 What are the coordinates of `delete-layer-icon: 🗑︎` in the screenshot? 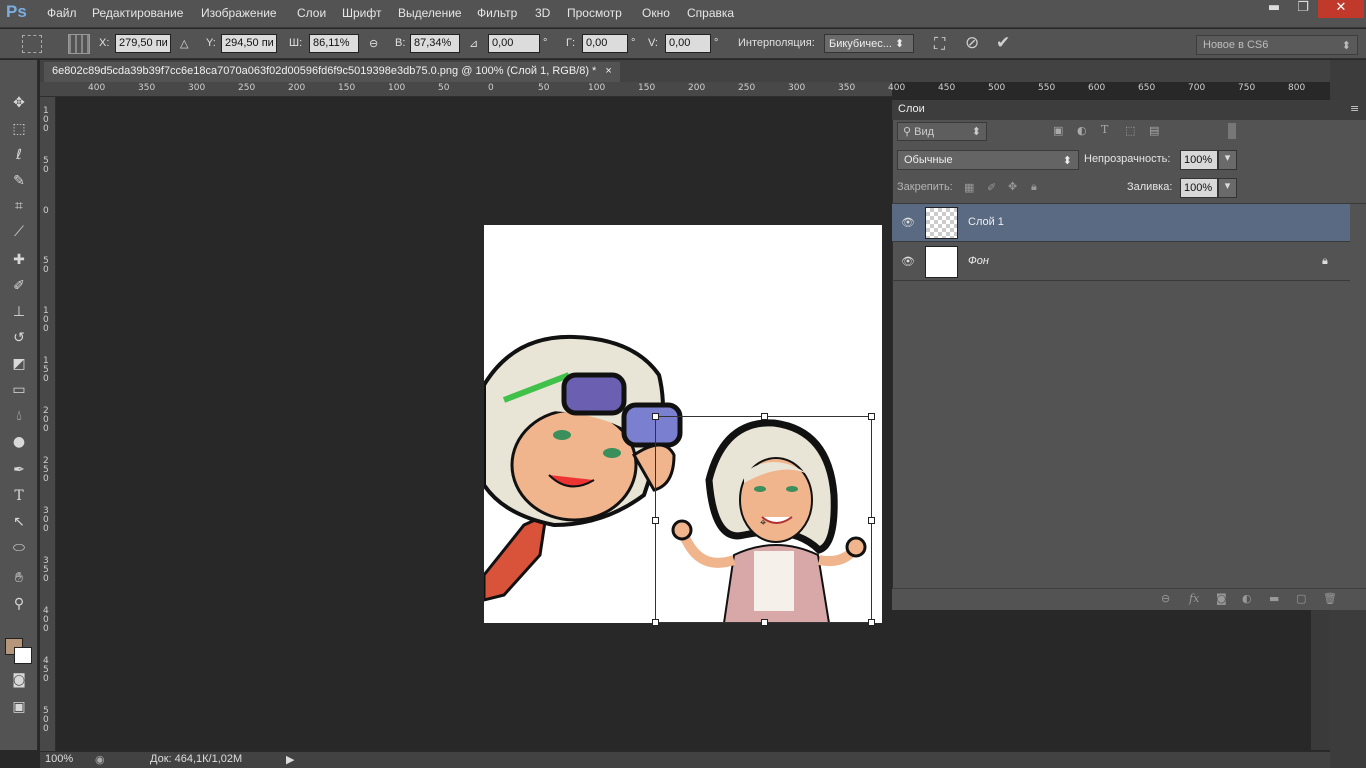 It's located at (1330, 598).